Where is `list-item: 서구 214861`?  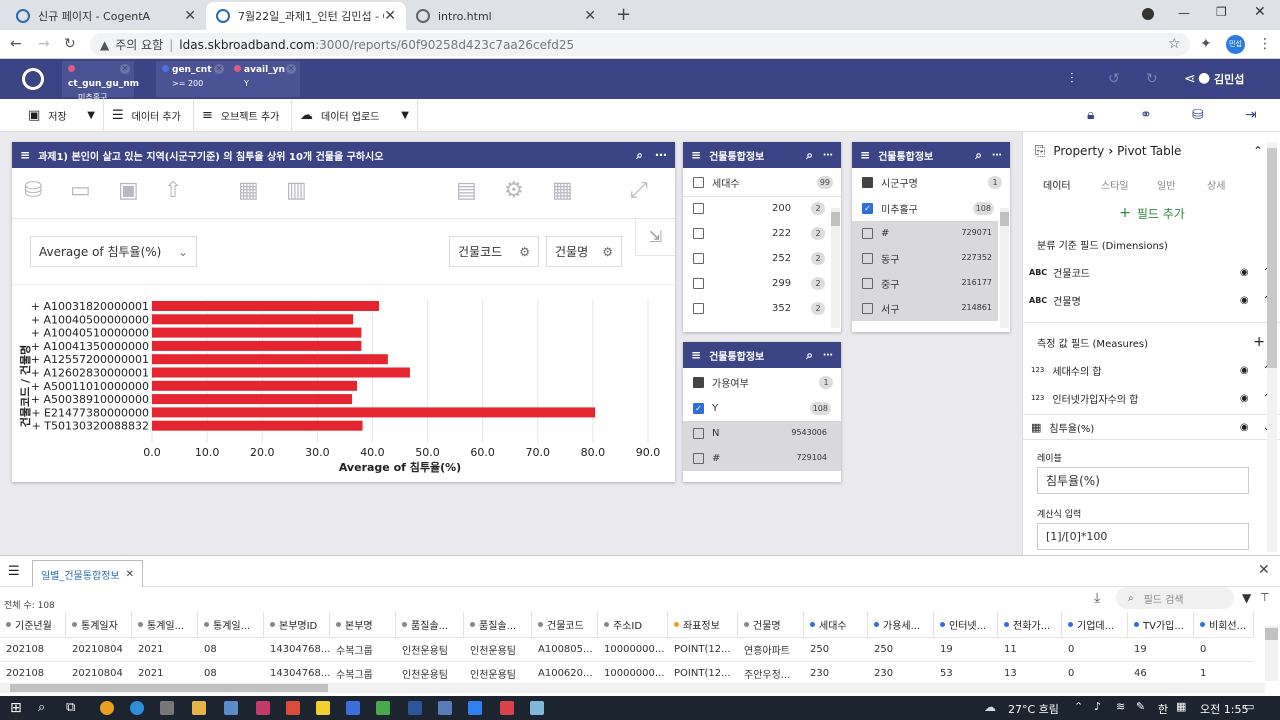 list-item: 서구 214861 is located at coordinates (925, 308).